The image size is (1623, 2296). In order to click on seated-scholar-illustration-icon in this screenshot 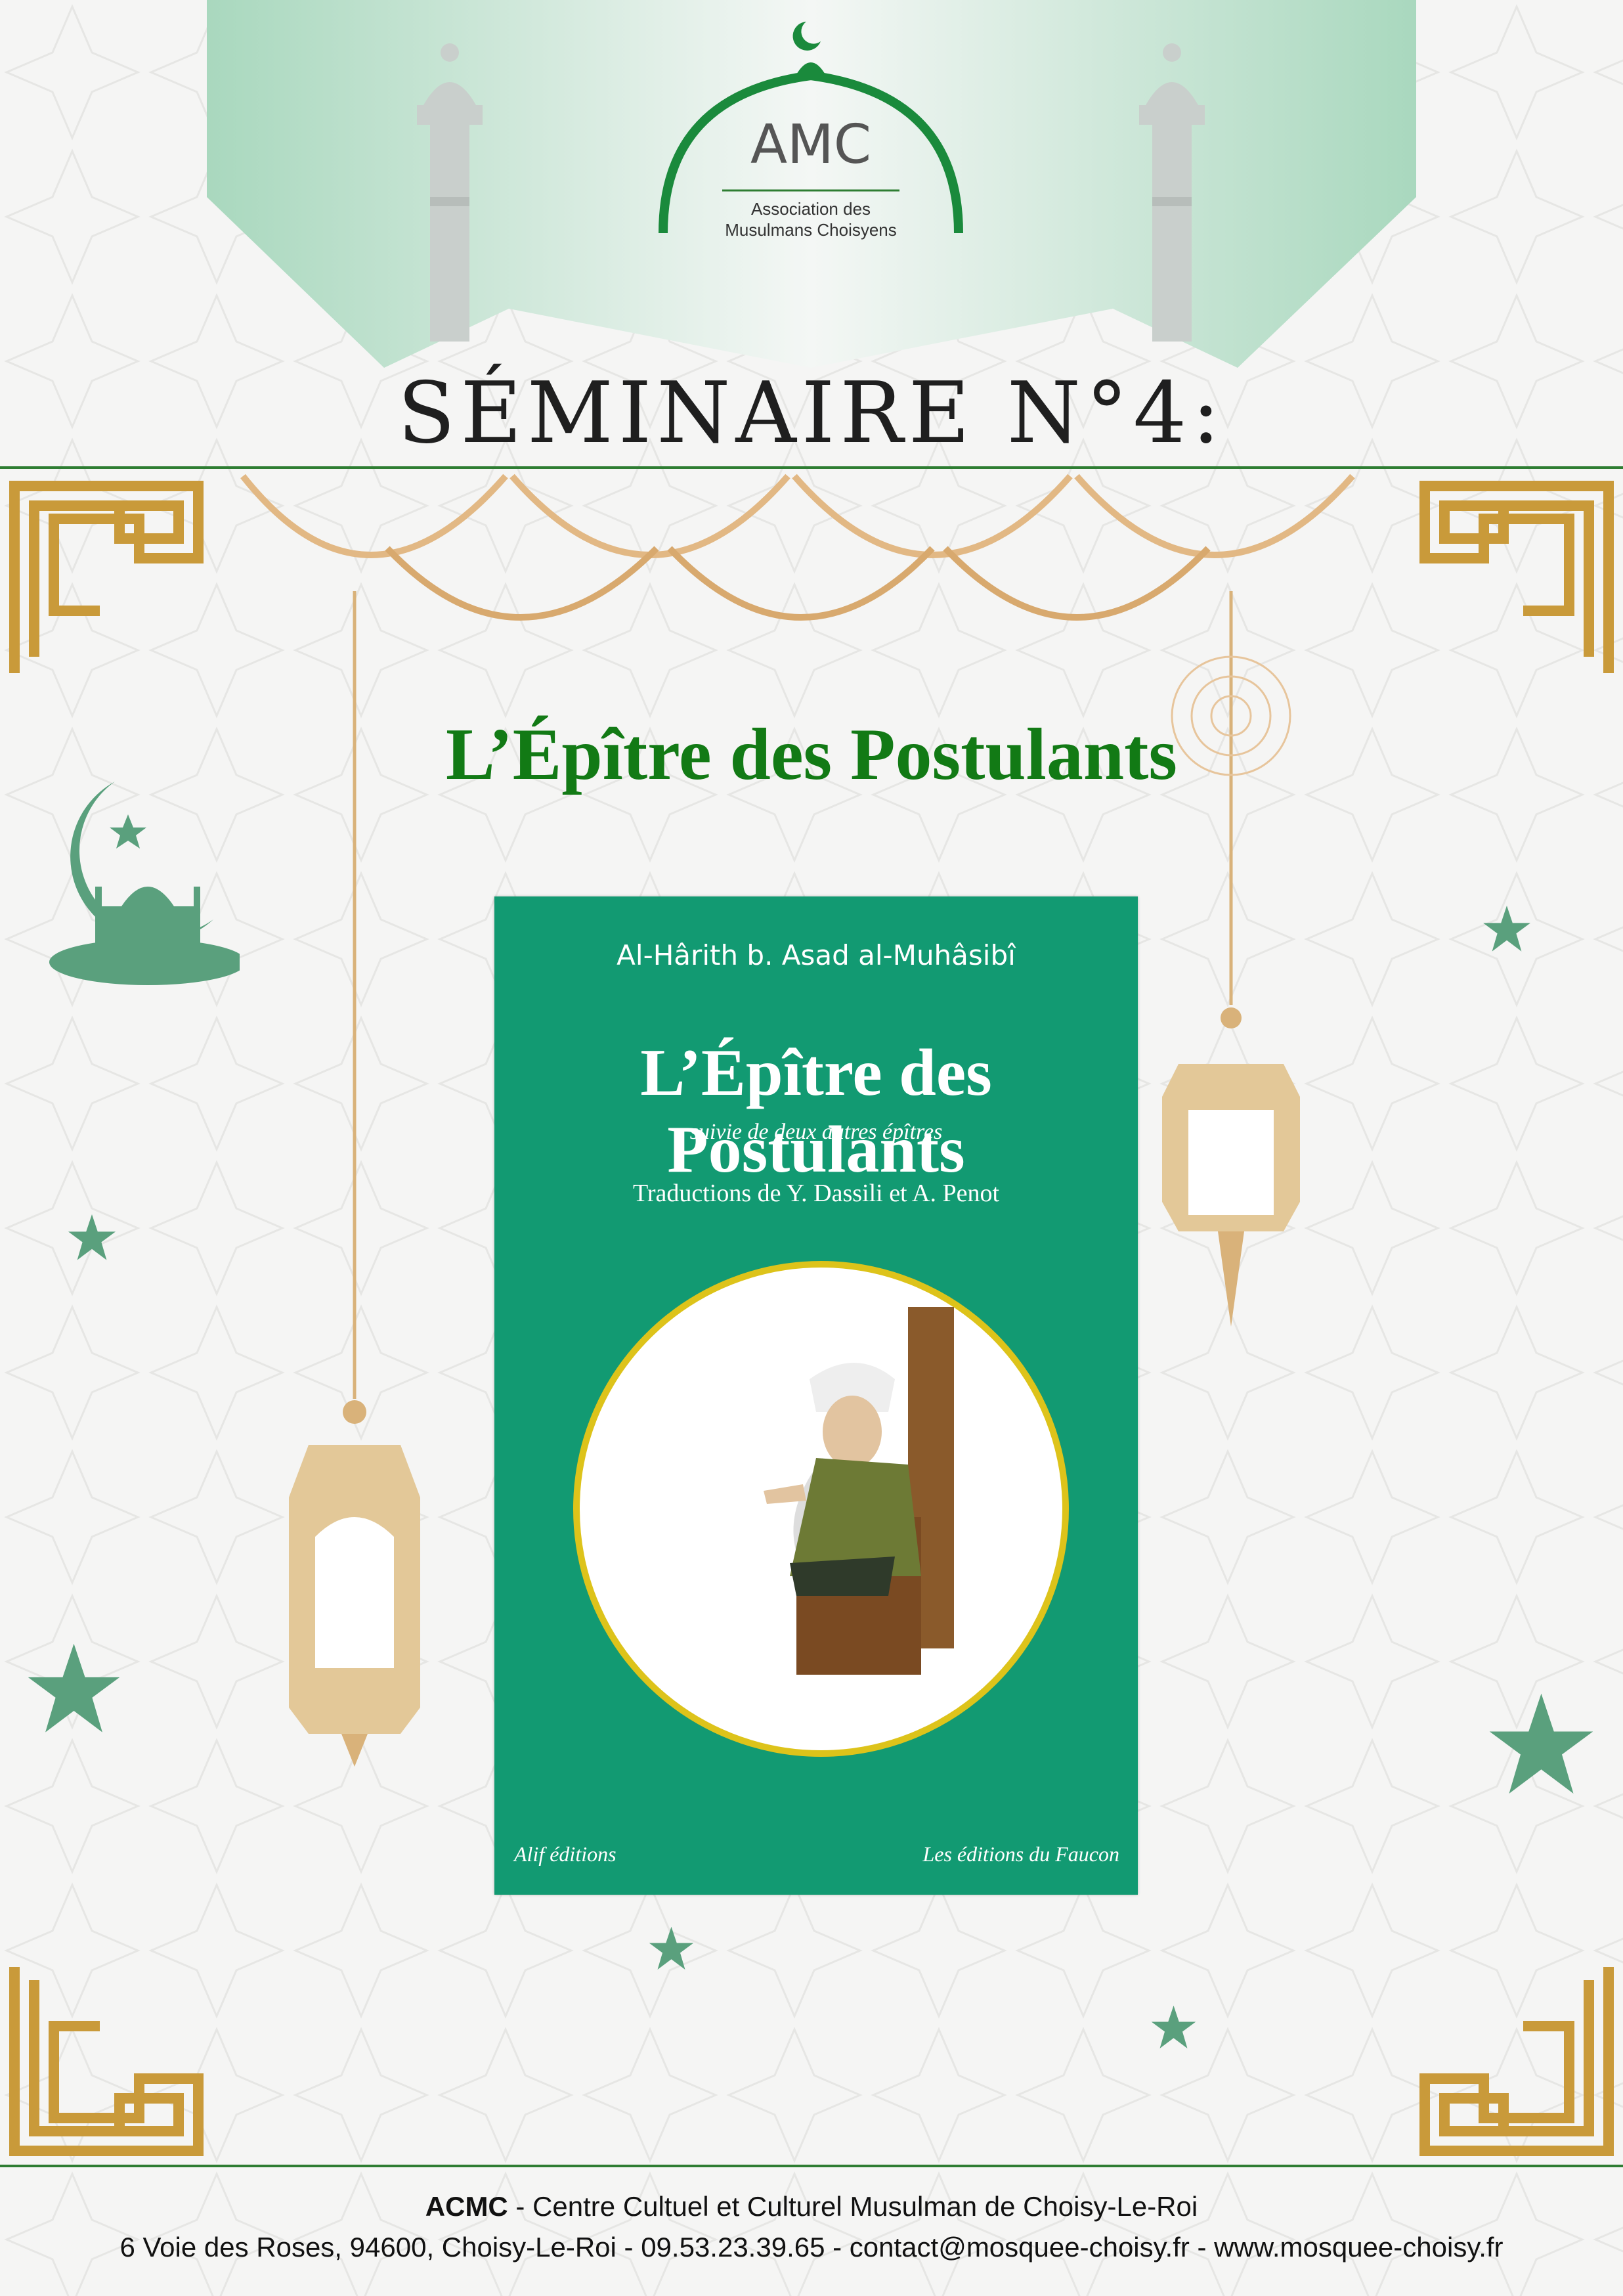, I will do `click(859, 1491)`.